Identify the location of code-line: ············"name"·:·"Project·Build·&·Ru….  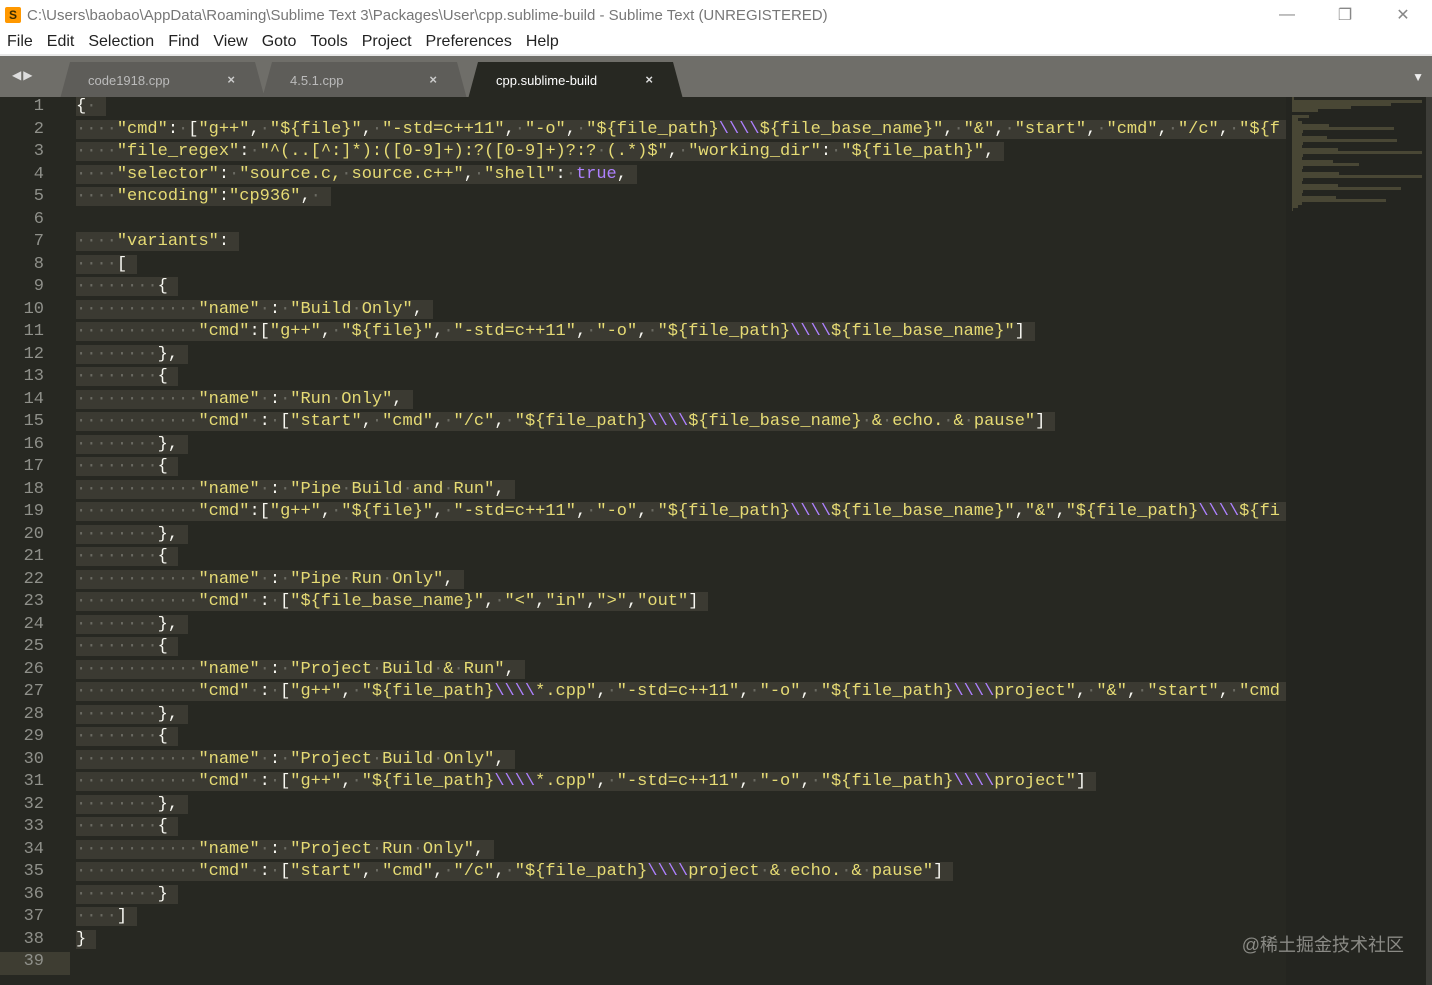
(681, 671).